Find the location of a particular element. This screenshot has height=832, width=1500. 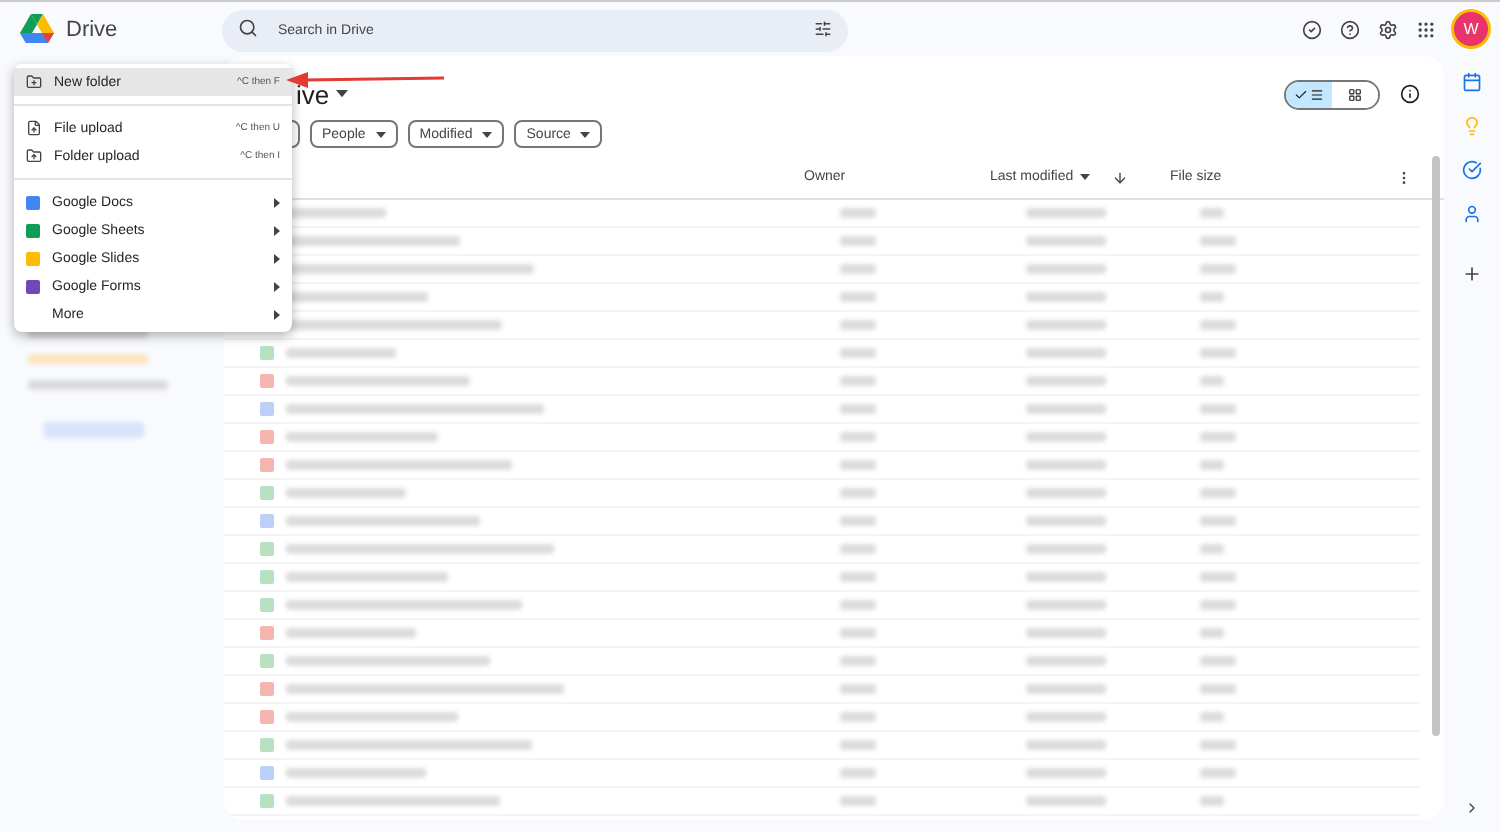

search-icon is located at coordinates (248, 28).